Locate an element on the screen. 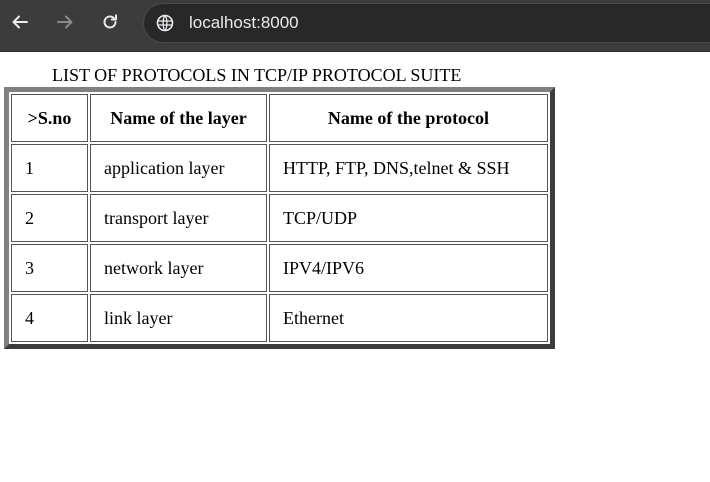 The width and height of the screenshot is (710, 482). arrow-left-icon is located at coordinates (20, 22).